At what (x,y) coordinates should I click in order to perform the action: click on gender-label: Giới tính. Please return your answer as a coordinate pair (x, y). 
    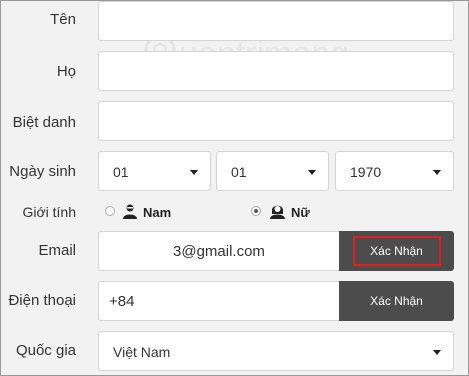
    Looking at the image, I should click on (49, 212).